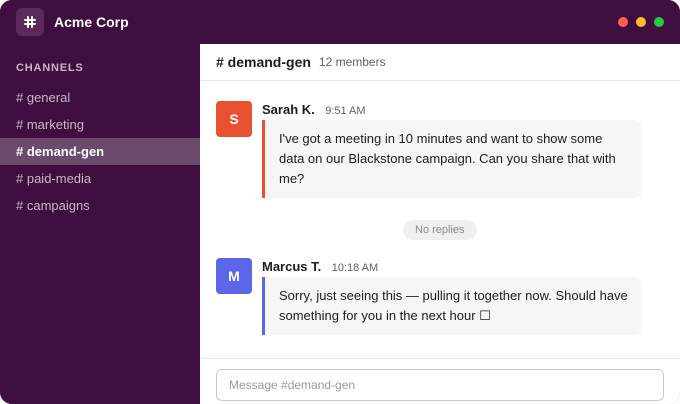  What do you see at coordinates (91, 22) in the screenshot?
I see `workspace-name: Acme Corp` at bounding box center [91, 22].